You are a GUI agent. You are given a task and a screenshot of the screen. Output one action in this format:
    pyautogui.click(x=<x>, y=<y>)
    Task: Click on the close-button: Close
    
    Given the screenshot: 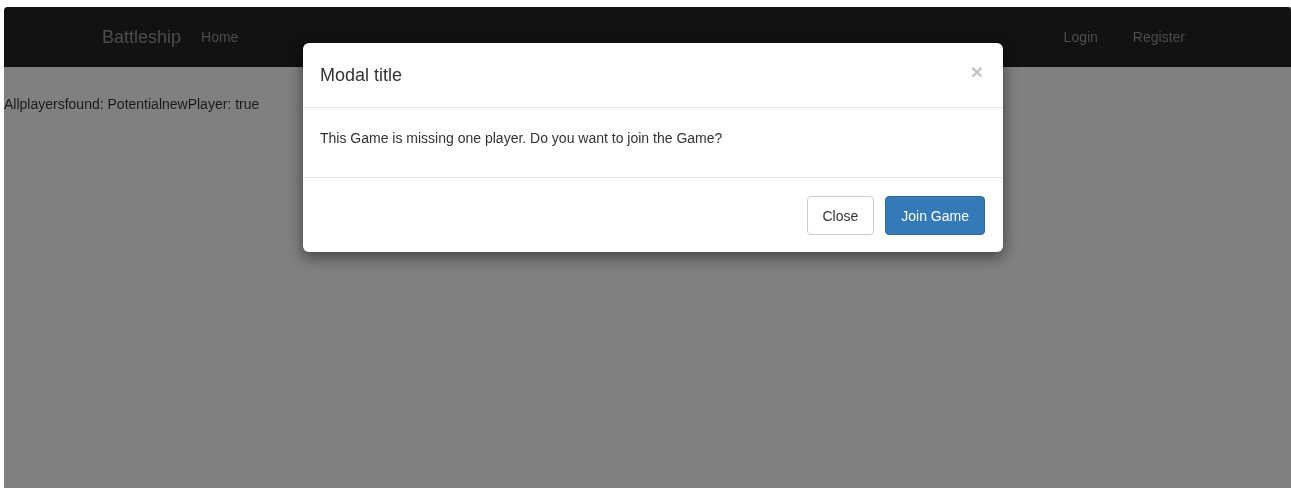 What is the action you would take?
    pyautogui.click(x=840, y=215)
    